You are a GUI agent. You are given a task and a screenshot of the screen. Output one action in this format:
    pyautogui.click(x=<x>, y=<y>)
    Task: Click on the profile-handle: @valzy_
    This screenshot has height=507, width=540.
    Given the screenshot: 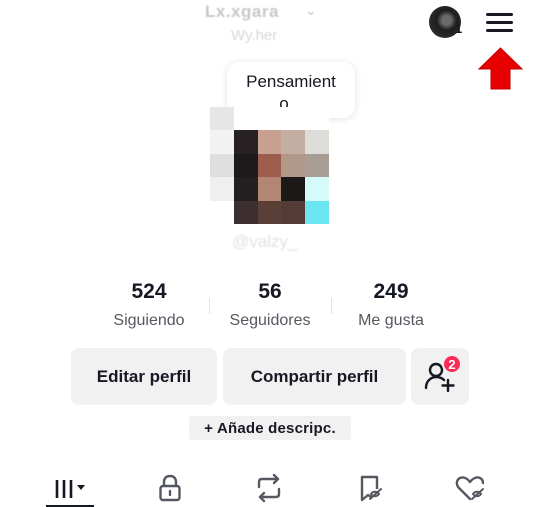 What is the action you would take?
    pyautogui.click(x=265, y=241)
    